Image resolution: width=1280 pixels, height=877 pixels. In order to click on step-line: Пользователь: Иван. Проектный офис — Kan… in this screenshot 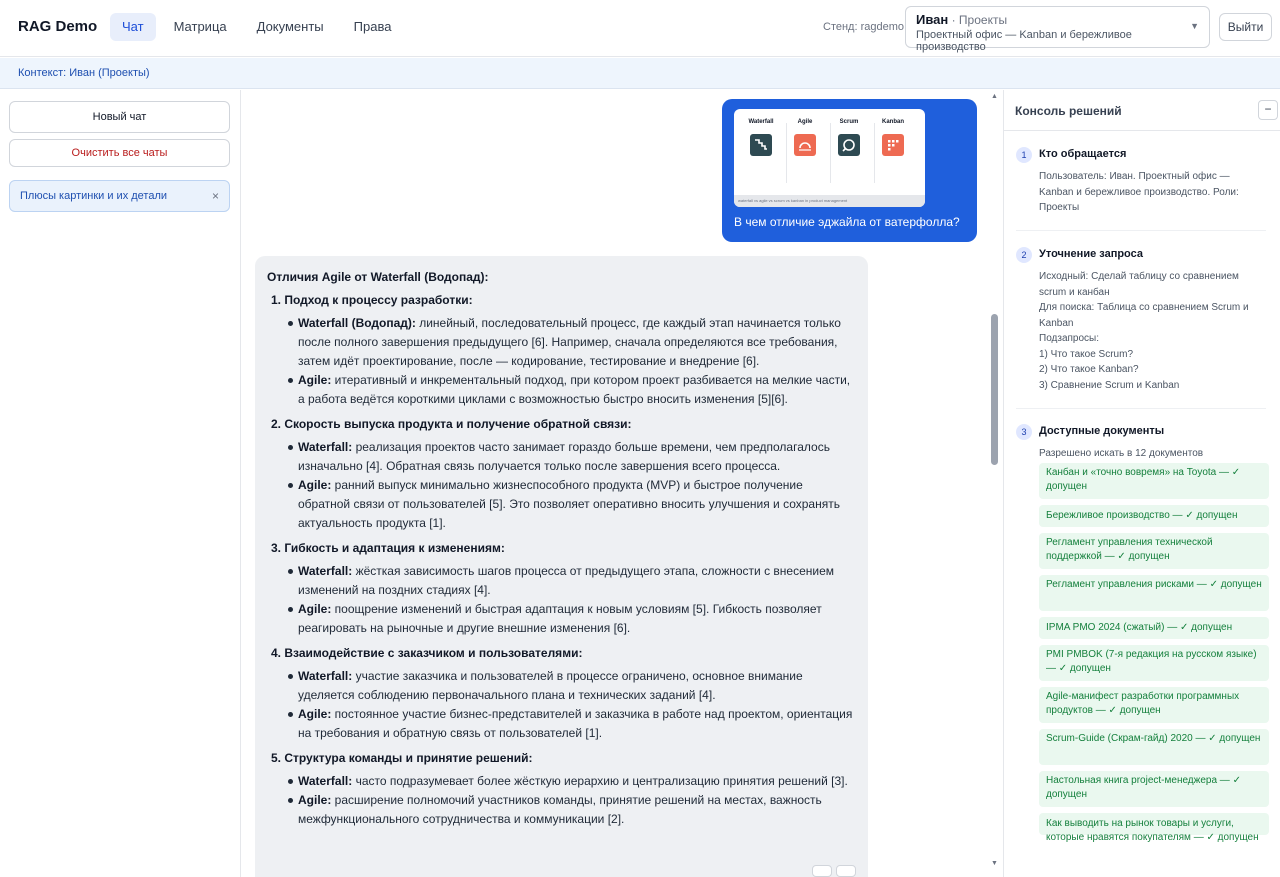, I will do `click(1139, 192)`.